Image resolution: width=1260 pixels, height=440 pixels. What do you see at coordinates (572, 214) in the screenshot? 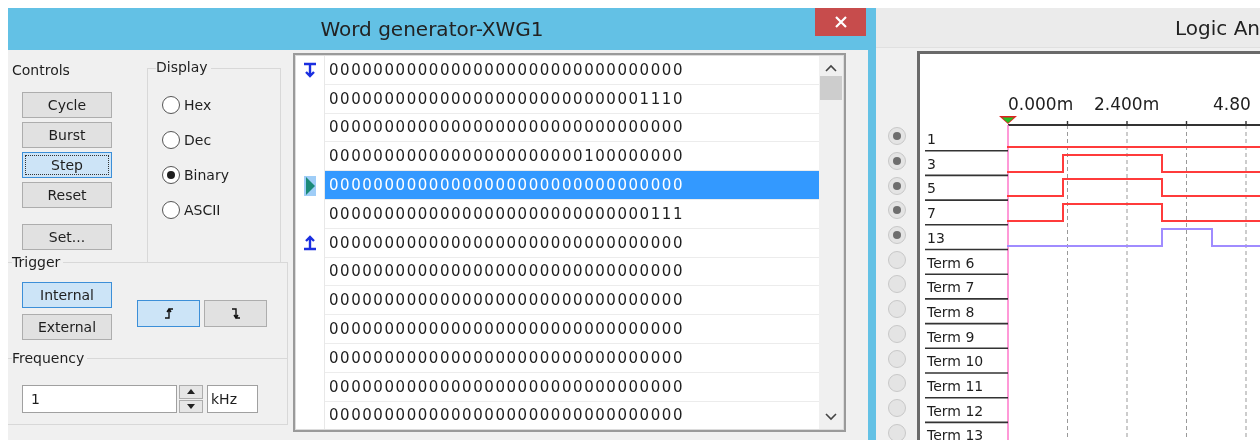
I see `word-value: 00000000000000000000000000000111` at bounding box center [572, 214].